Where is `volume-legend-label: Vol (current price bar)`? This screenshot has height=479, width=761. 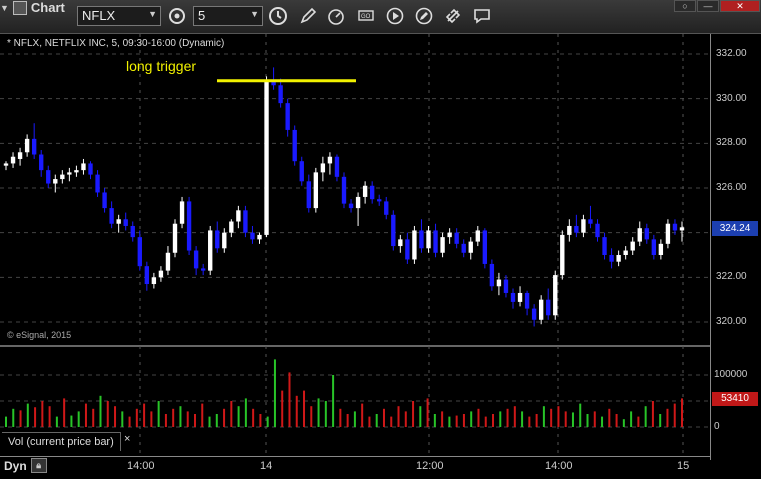 volume-legend-label: Vol (current price bar) is located at coordinates (61, 442).